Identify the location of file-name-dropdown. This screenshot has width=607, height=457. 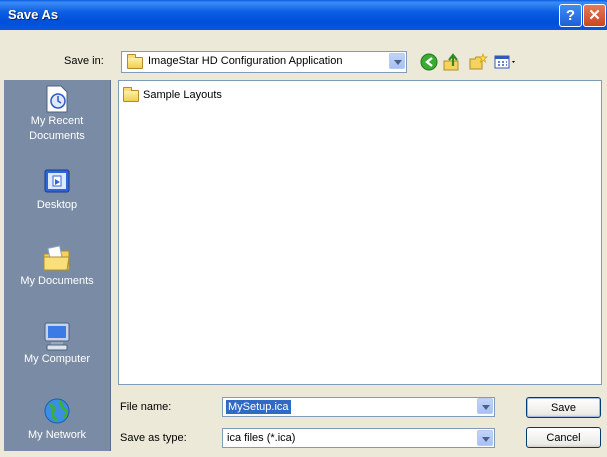
(485, 406).